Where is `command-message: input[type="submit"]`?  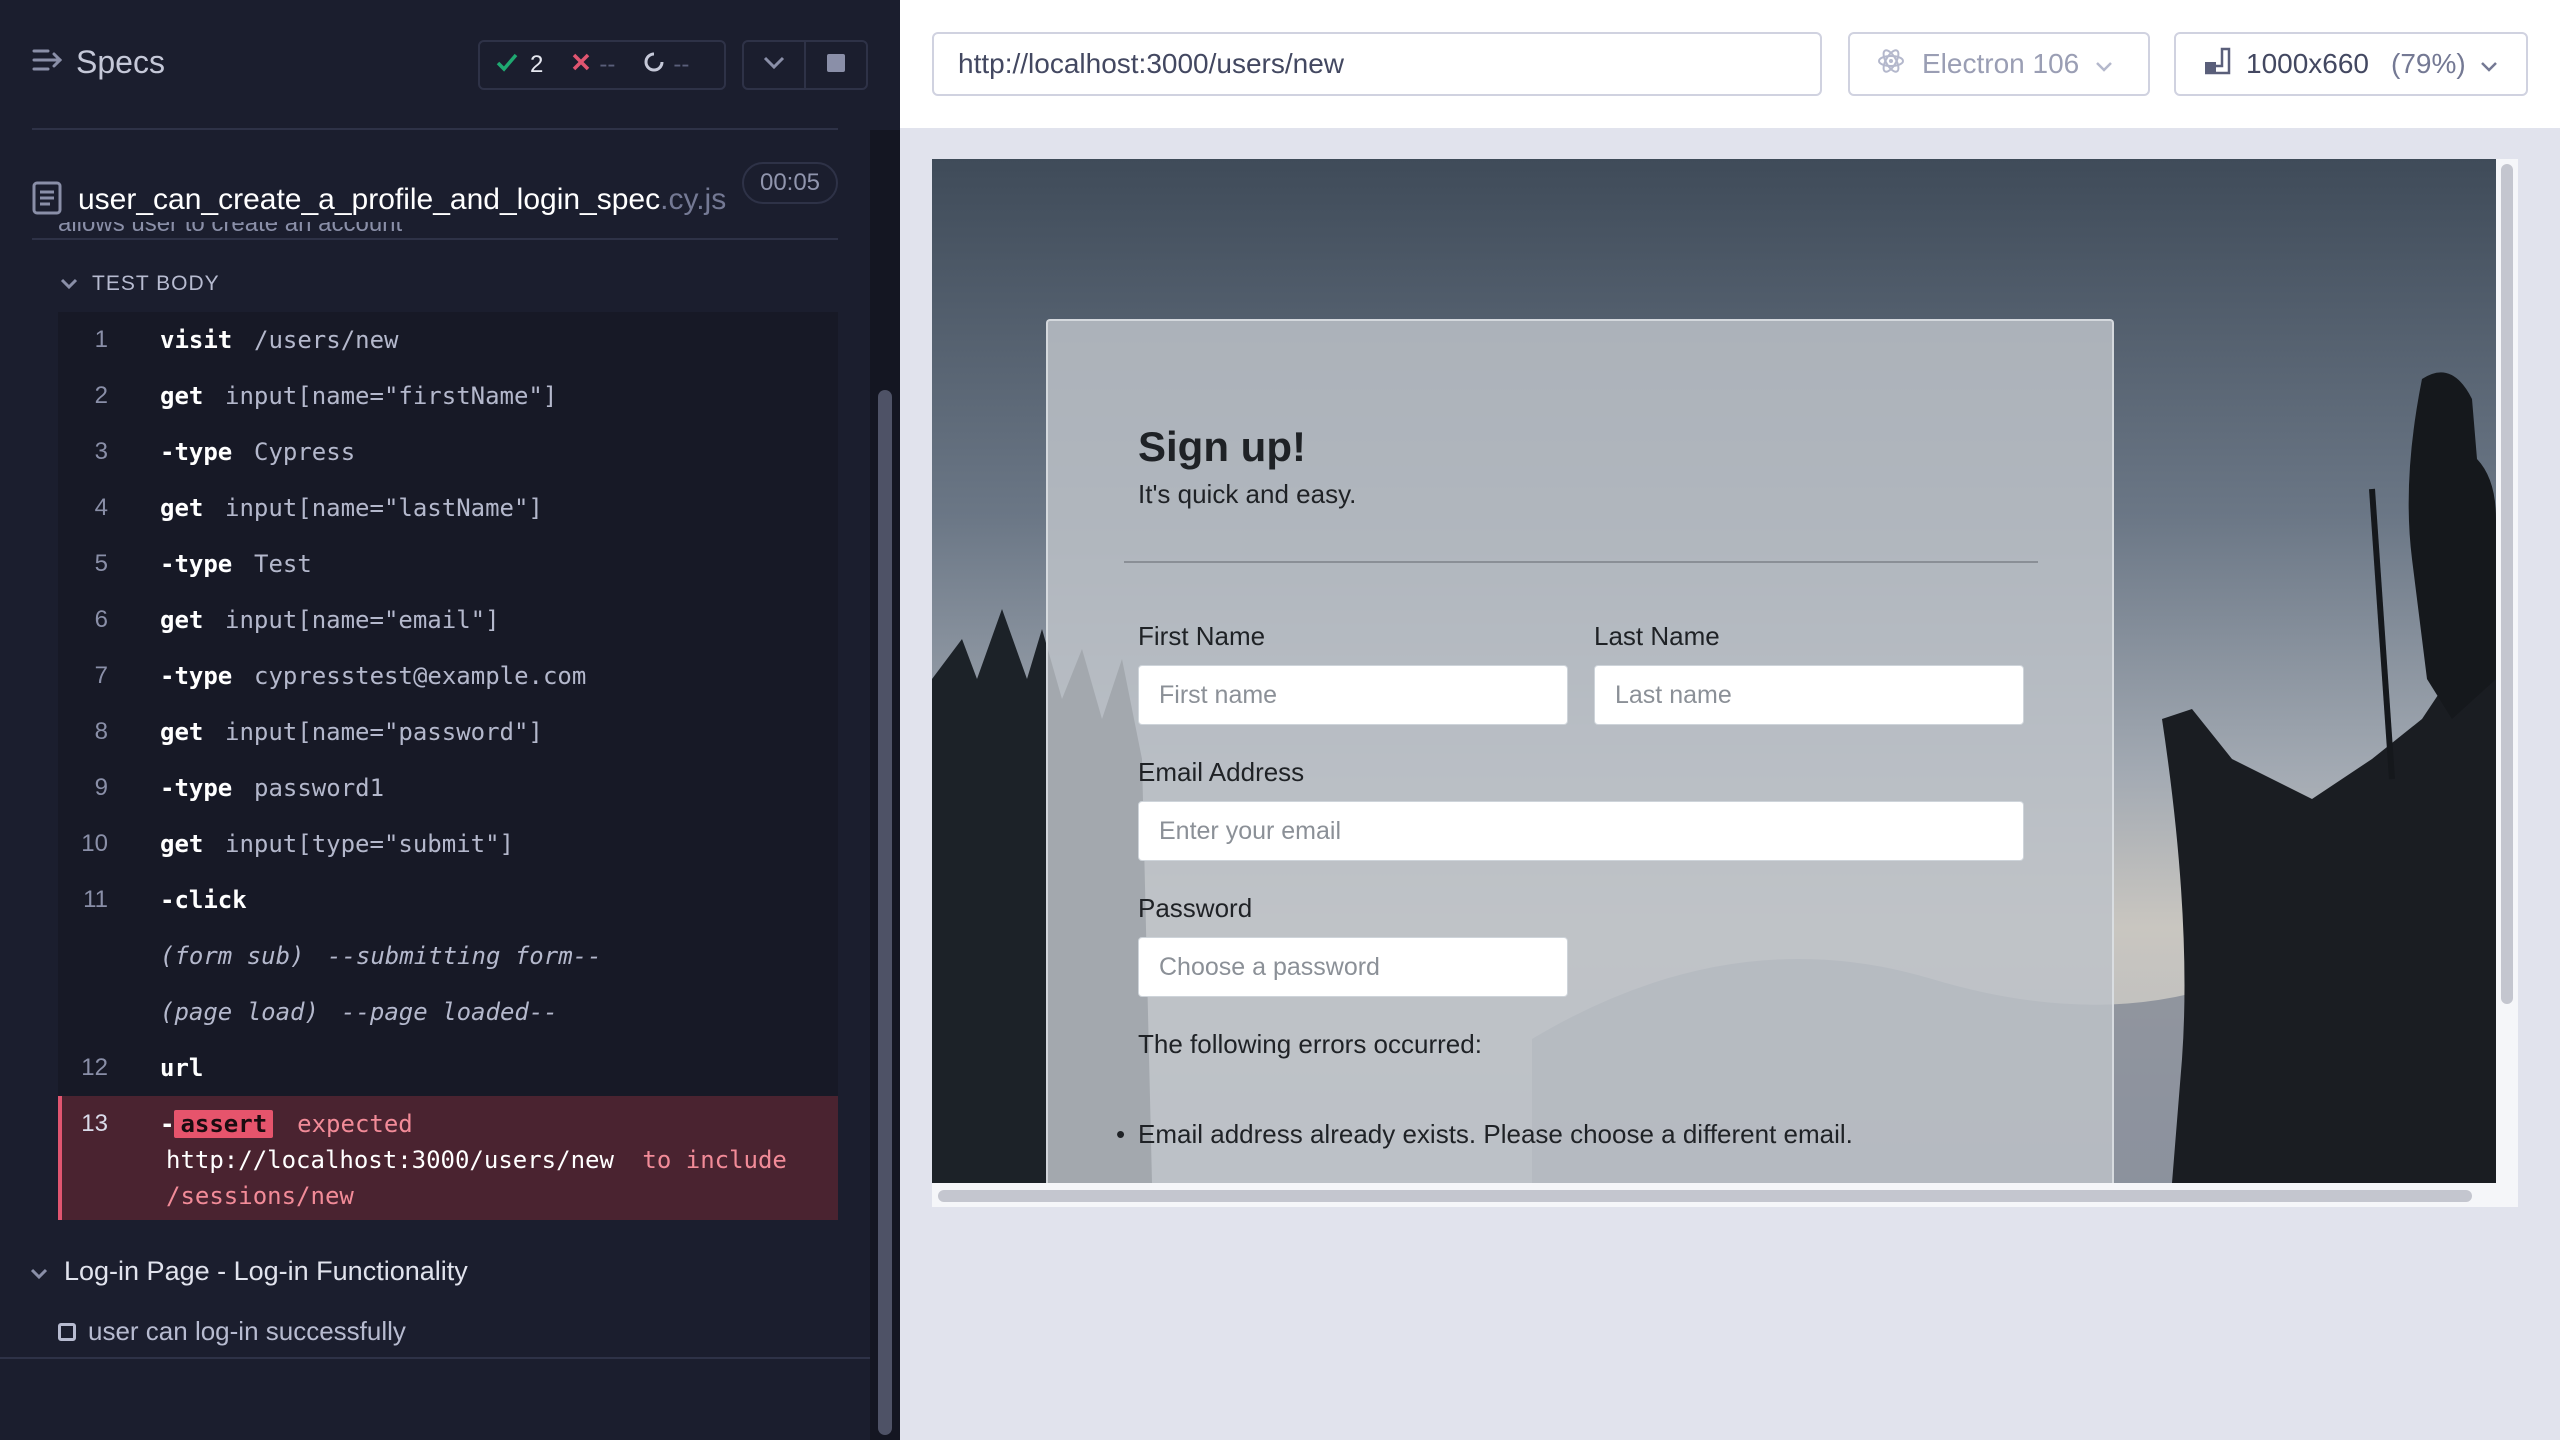 command-message: input[type="submit"] is located at coordinates (369, 844).